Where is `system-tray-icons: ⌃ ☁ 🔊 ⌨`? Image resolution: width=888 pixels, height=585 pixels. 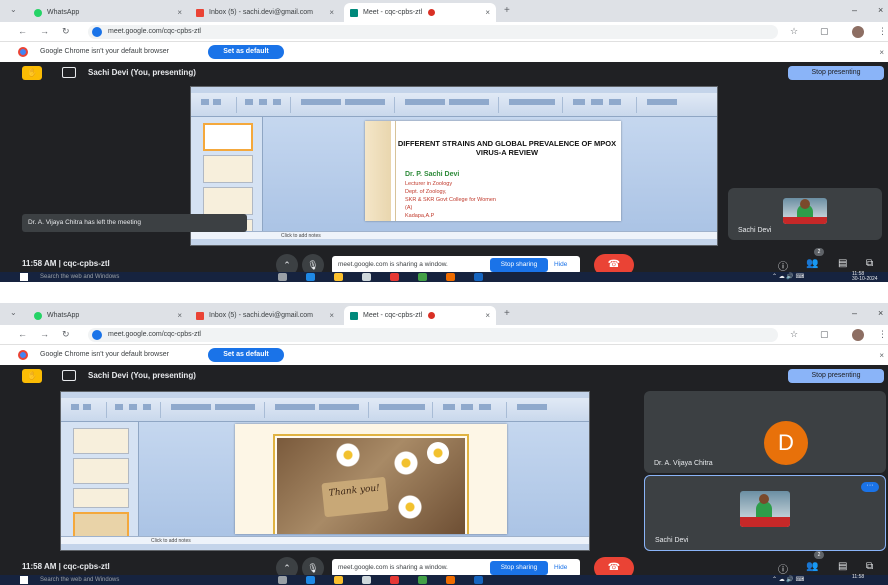 system-tray-icons: ⌃ ☁ 🔊 ⌨ is located at coordinates (788, 579).